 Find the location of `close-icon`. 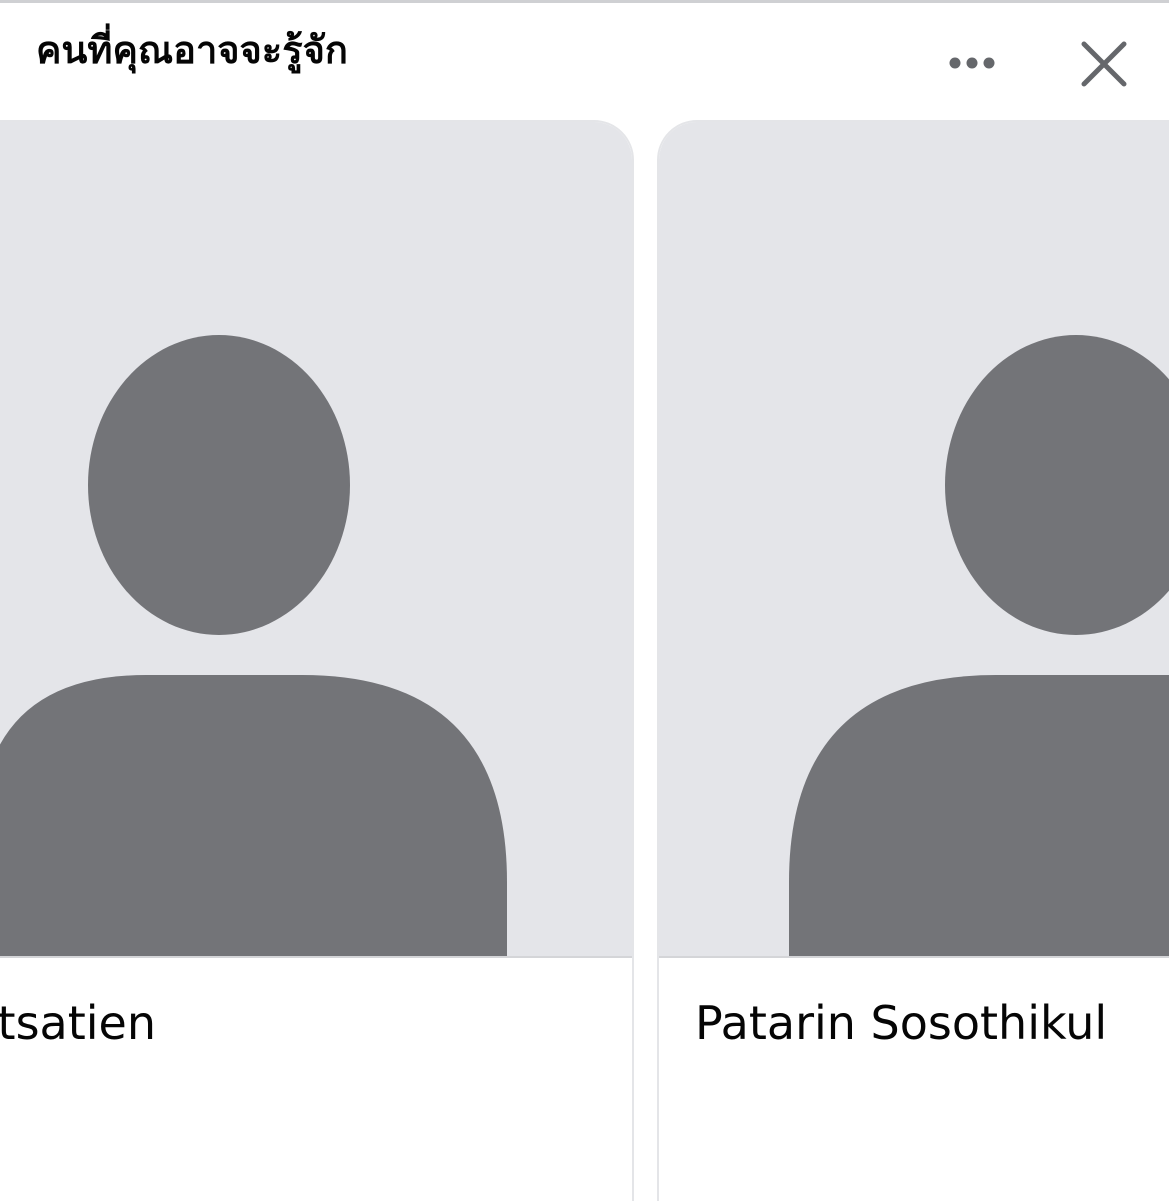

close-icon is located at coordinates (1104, 64).